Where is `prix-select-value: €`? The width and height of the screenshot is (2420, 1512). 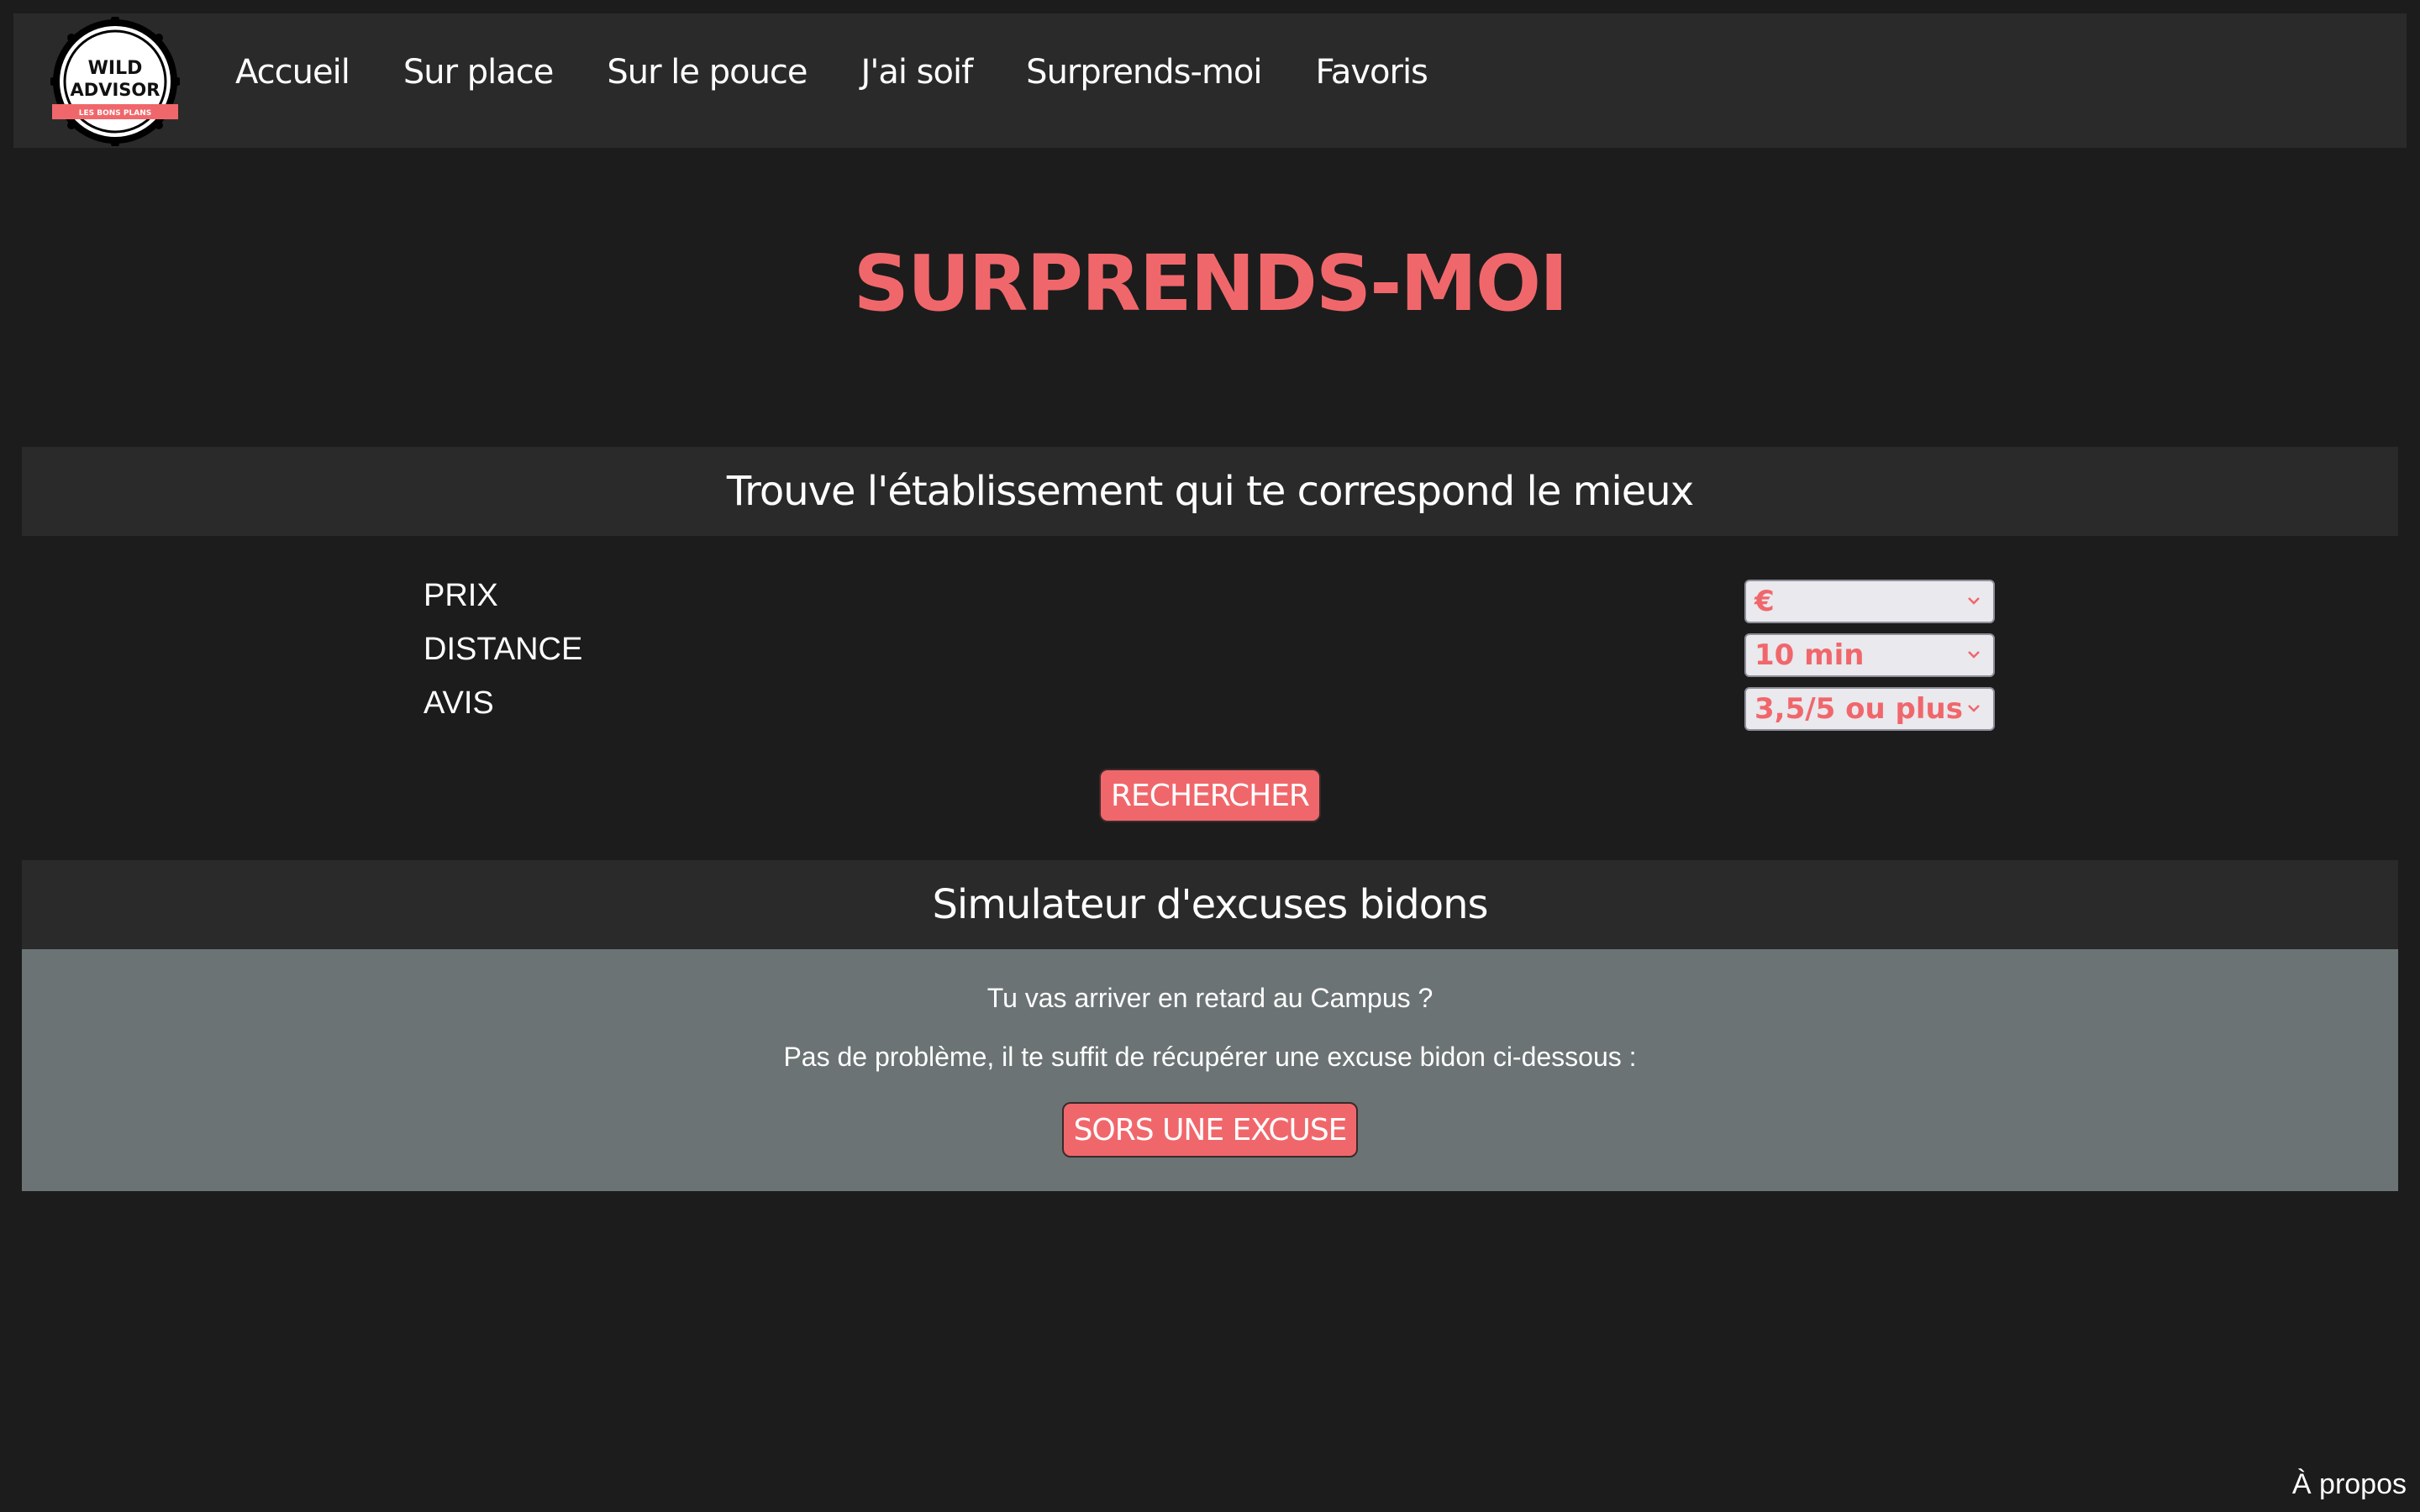 prix-select-value: € is located at coordinates (1764, 601).